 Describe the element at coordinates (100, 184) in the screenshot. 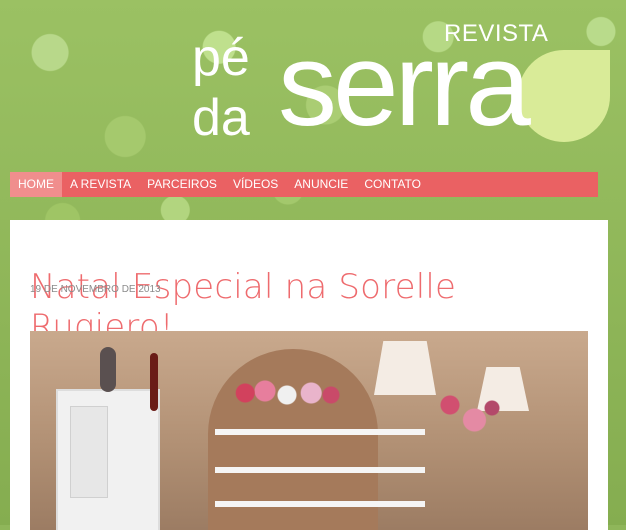

I see `nav-a-revista: A REVISTA` at that location.